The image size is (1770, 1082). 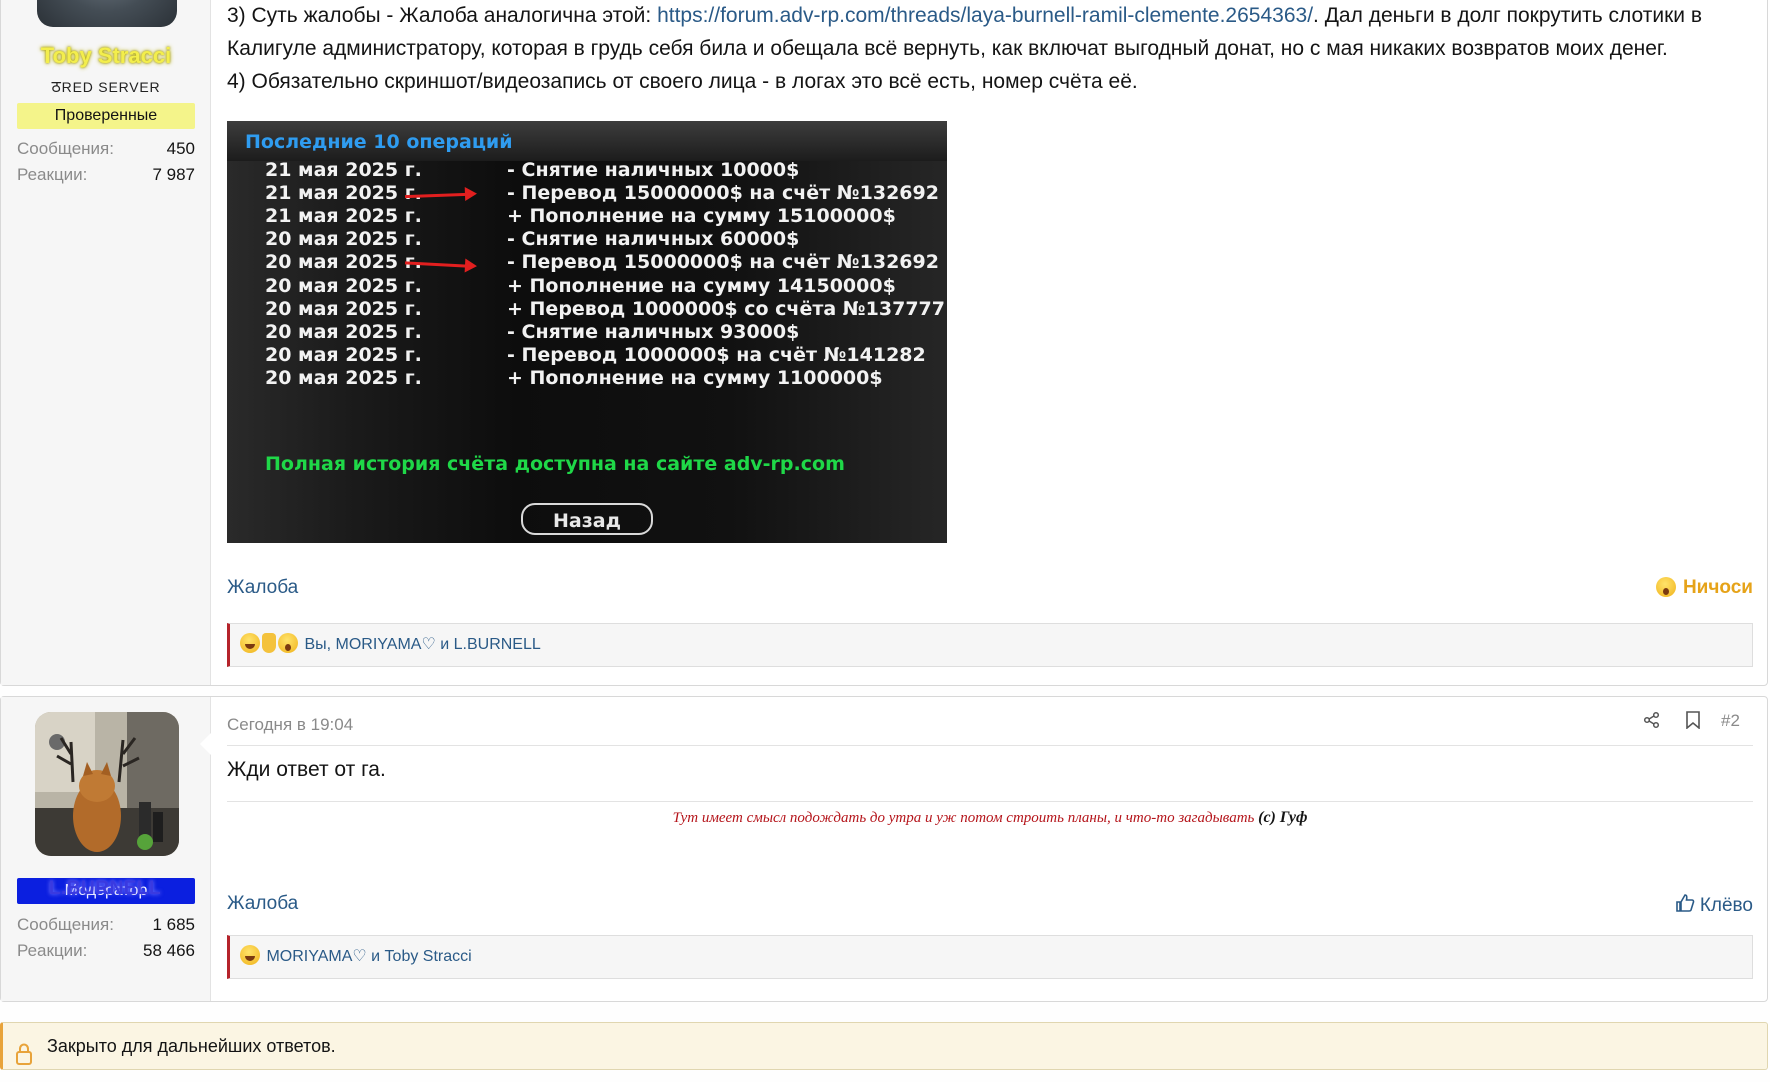 I want to click on lock-icon, so click(x=24, y=1059).